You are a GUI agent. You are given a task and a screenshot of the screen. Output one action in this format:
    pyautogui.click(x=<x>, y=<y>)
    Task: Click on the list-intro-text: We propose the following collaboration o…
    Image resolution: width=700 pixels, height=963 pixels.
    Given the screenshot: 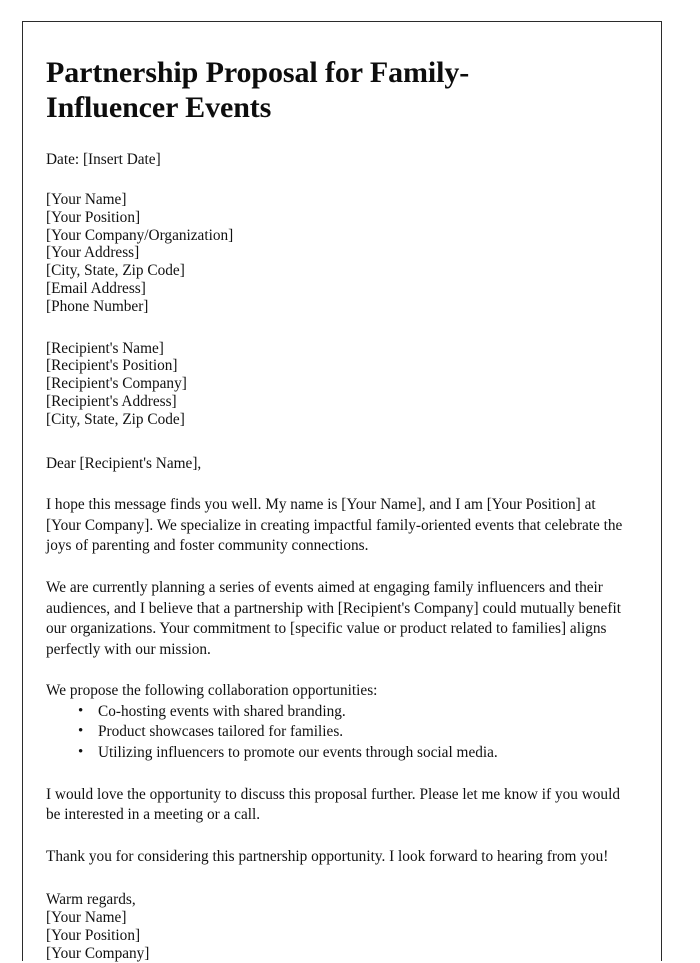 What is the action you would take?
    pyautogui.click(x=212, y=691)
    